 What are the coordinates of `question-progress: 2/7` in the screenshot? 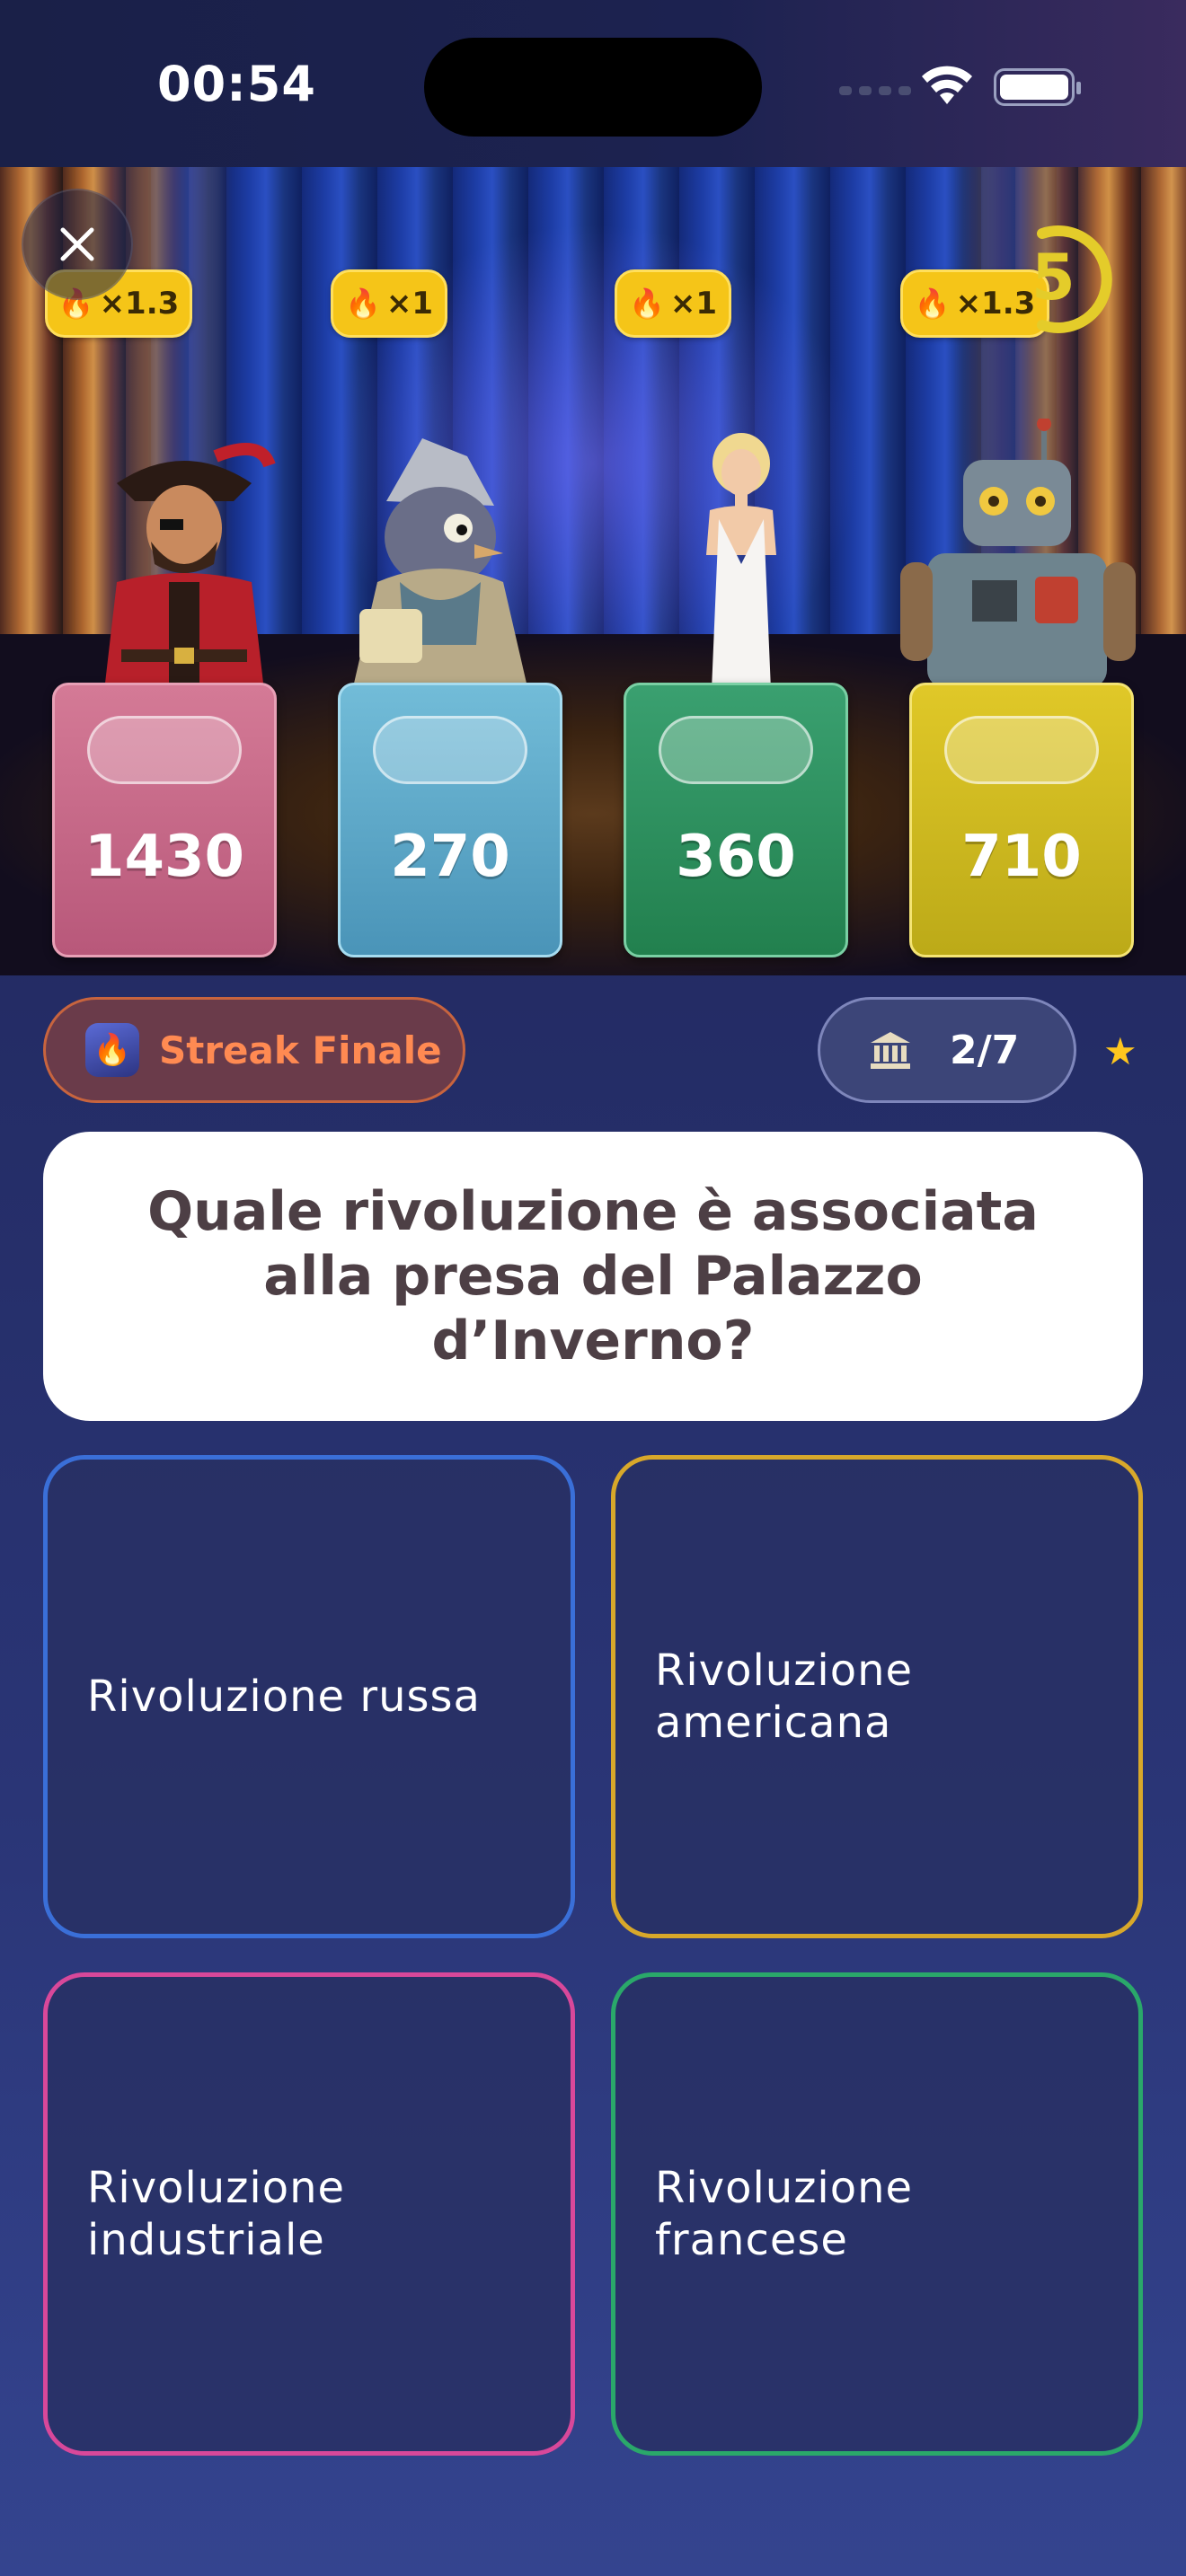 It's located at (947, 1050).